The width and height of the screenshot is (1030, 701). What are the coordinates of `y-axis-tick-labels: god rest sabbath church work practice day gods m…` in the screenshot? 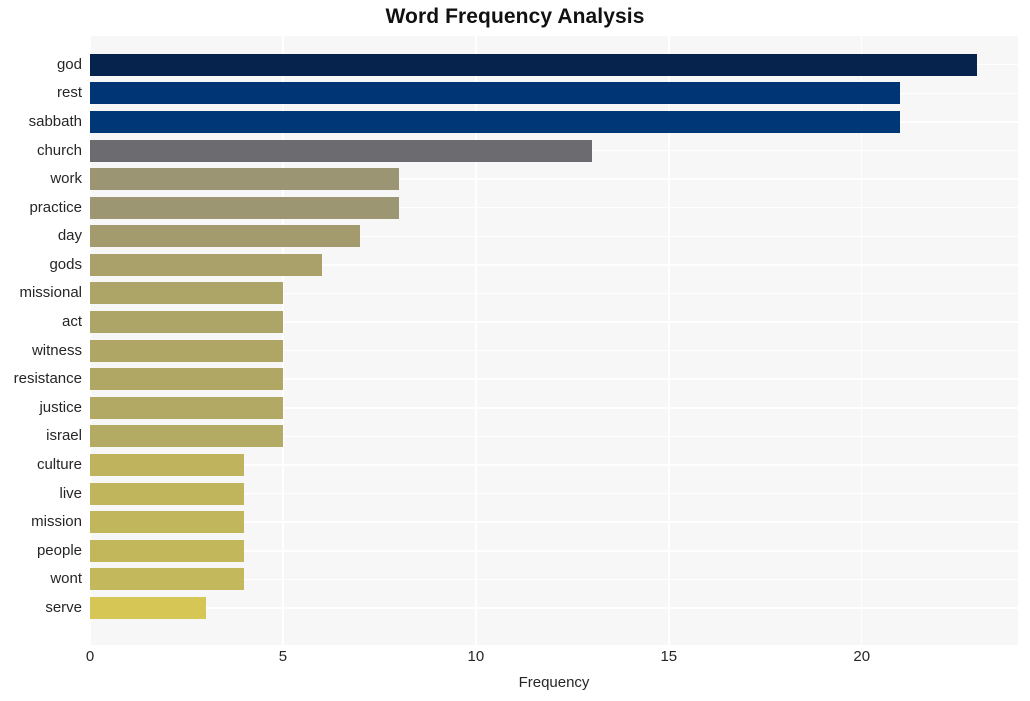 It's located at (41, 340).